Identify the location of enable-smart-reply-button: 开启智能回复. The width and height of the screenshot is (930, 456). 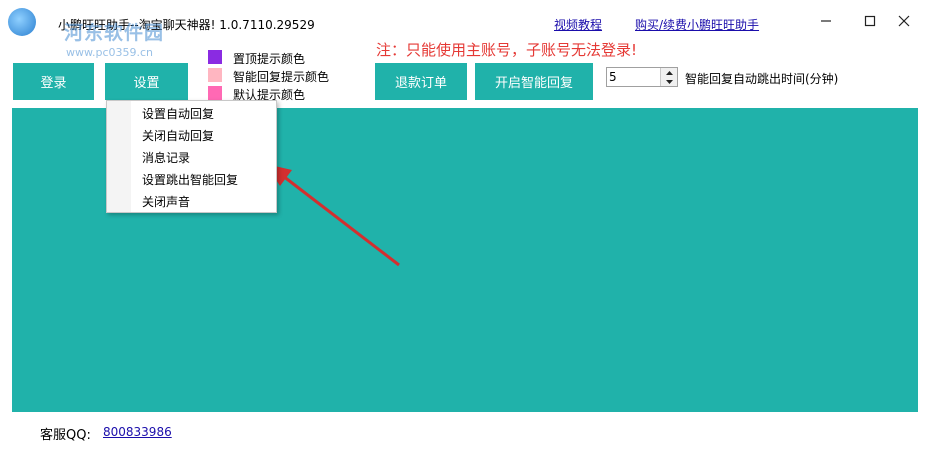
(534, 81).